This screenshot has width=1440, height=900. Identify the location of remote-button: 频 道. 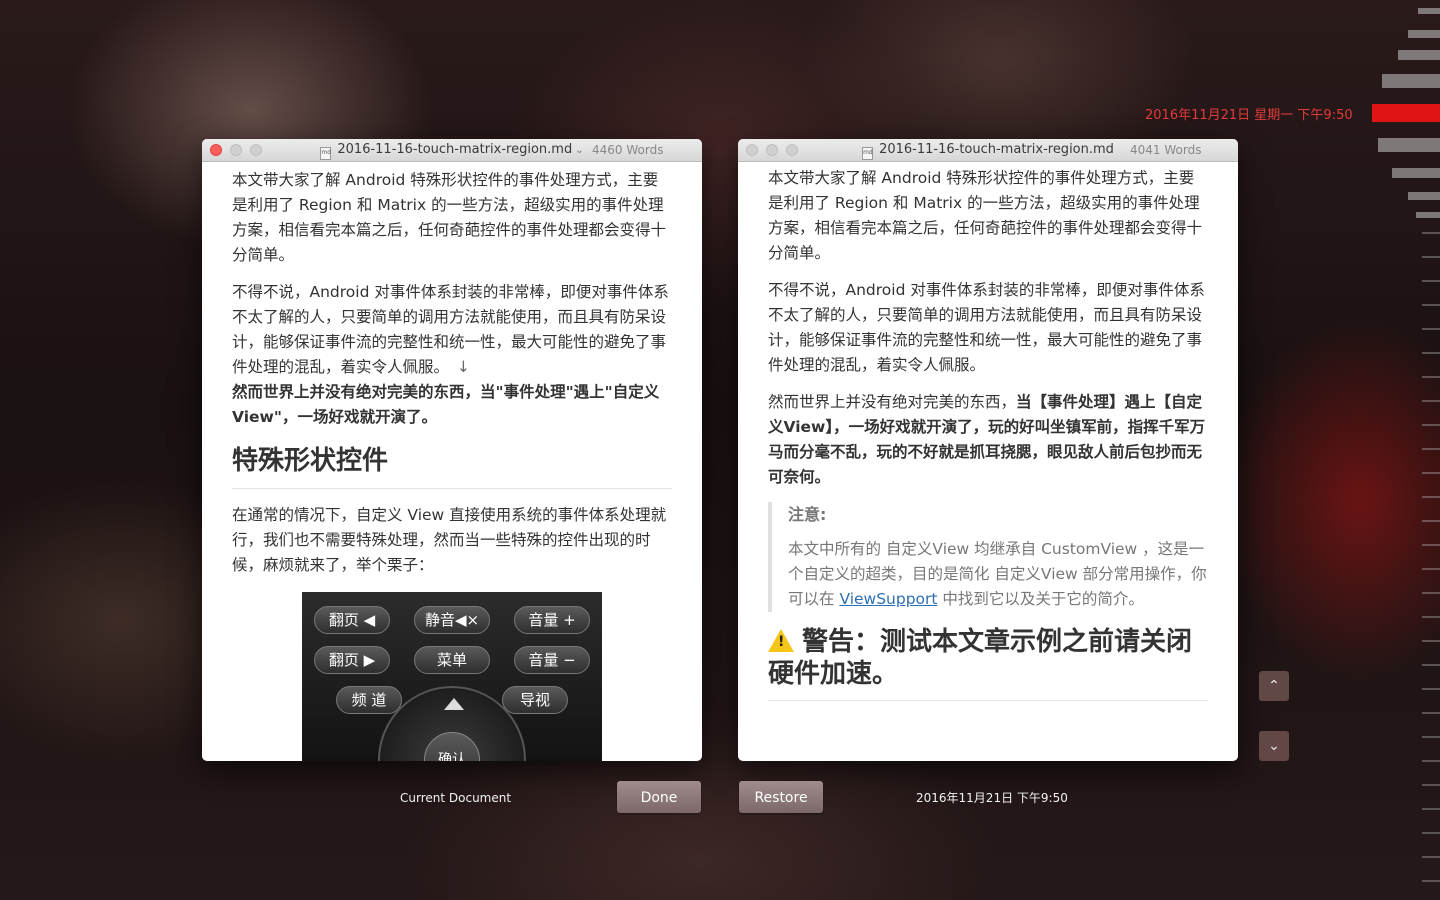
(369, 700).